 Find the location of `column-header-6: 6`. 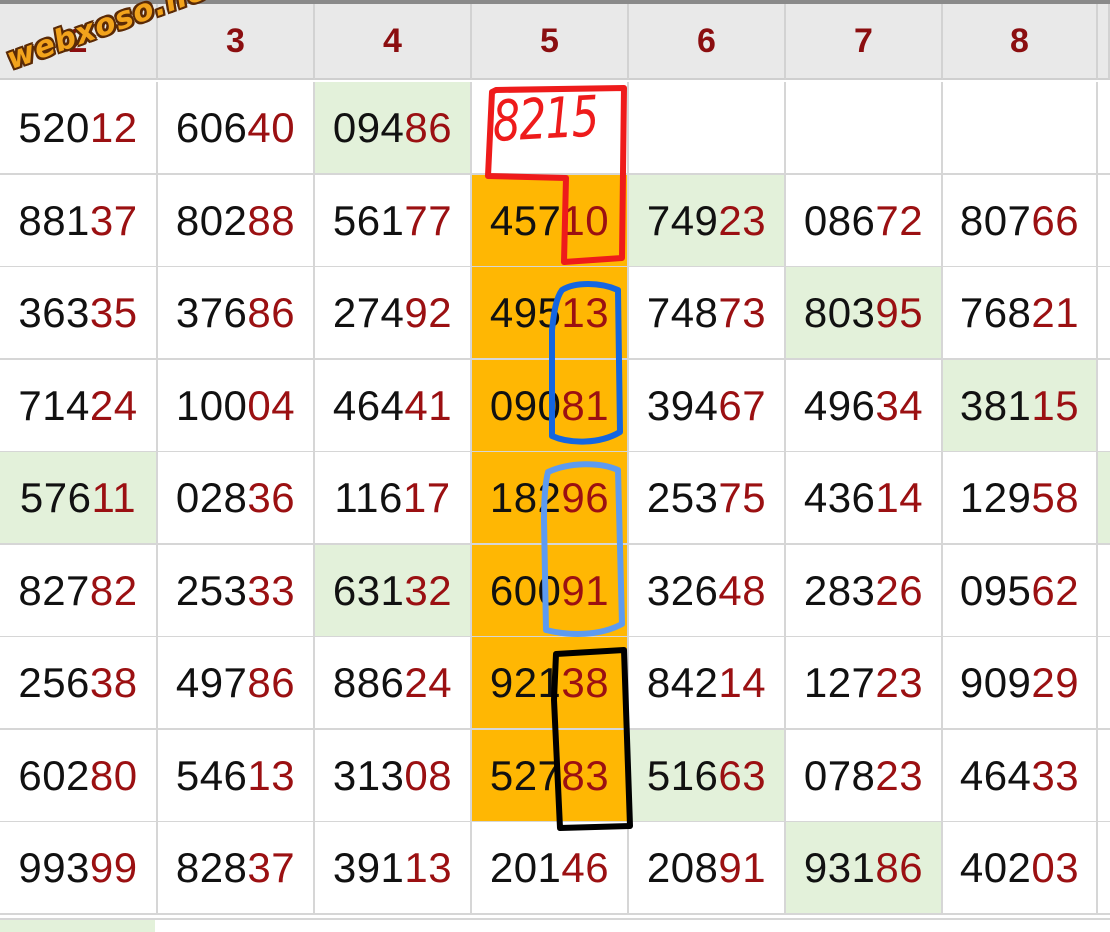

column-header-6: 6 is located at coordinates (707, 42).